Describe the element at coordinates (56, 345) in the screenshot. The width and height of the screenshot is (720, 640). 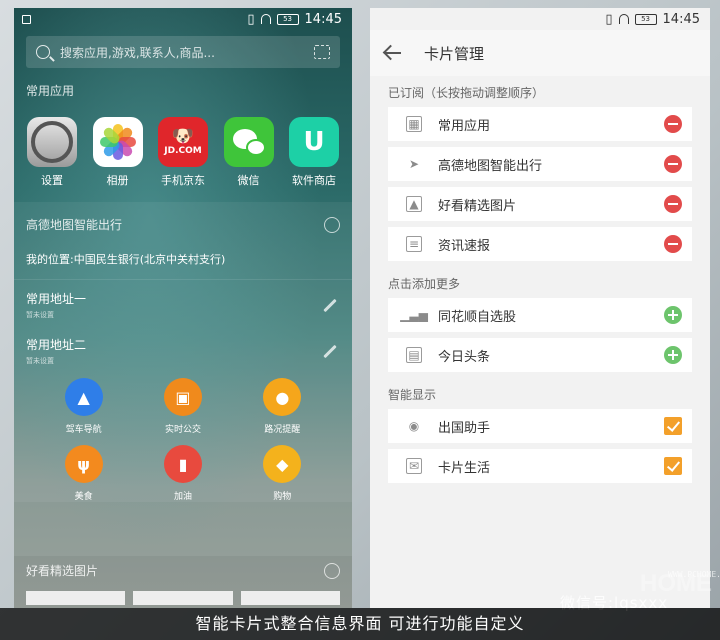
I see `address-title: 常用地址二` at that location.